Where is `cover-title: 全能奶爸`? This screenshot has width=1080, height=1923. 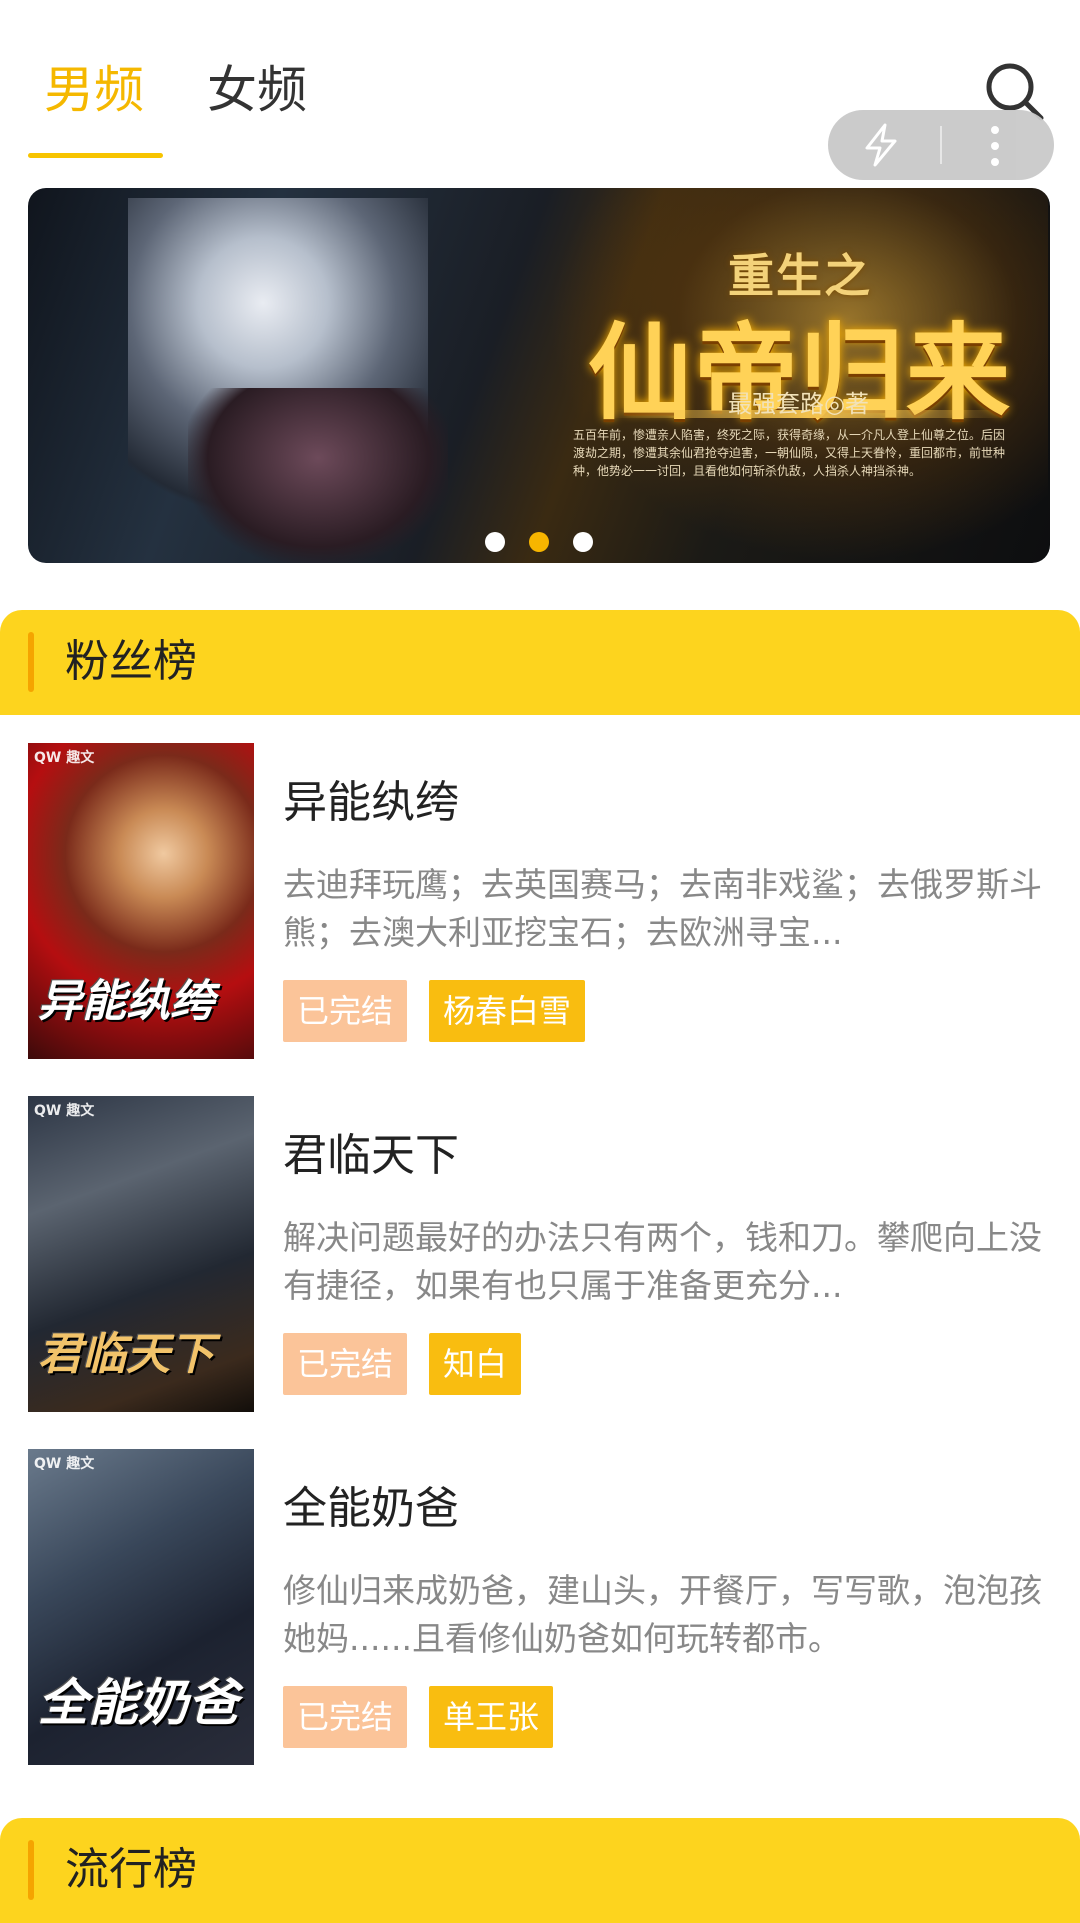
cover-title: 全能奶爸 is located at coordinates (138, 1703).